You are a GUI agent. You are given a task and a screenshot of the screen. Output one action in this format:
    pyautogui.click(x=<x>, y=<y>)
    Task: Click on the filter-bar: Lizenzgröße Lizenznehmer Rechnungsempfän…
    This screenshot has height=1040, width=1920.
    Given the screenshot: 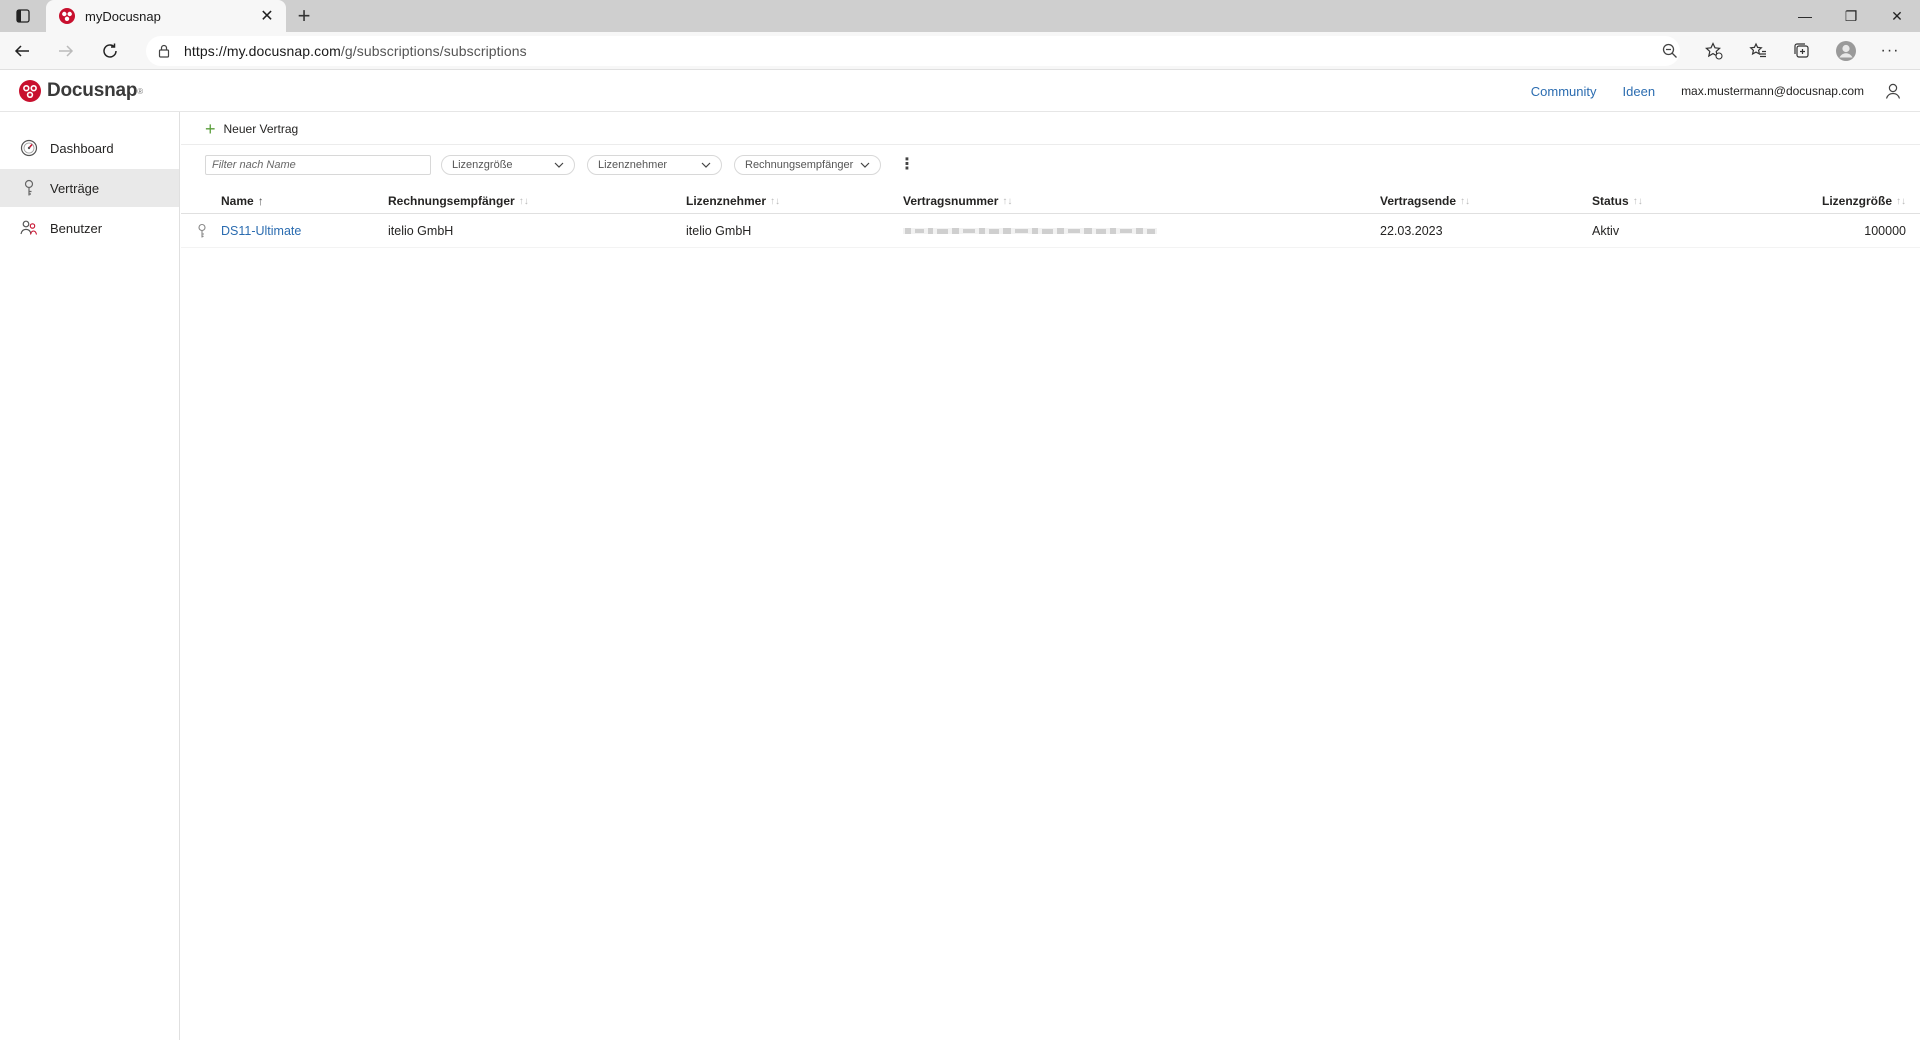 What is the action you would take?
    pyautogui.click(x=563, y=165)
    